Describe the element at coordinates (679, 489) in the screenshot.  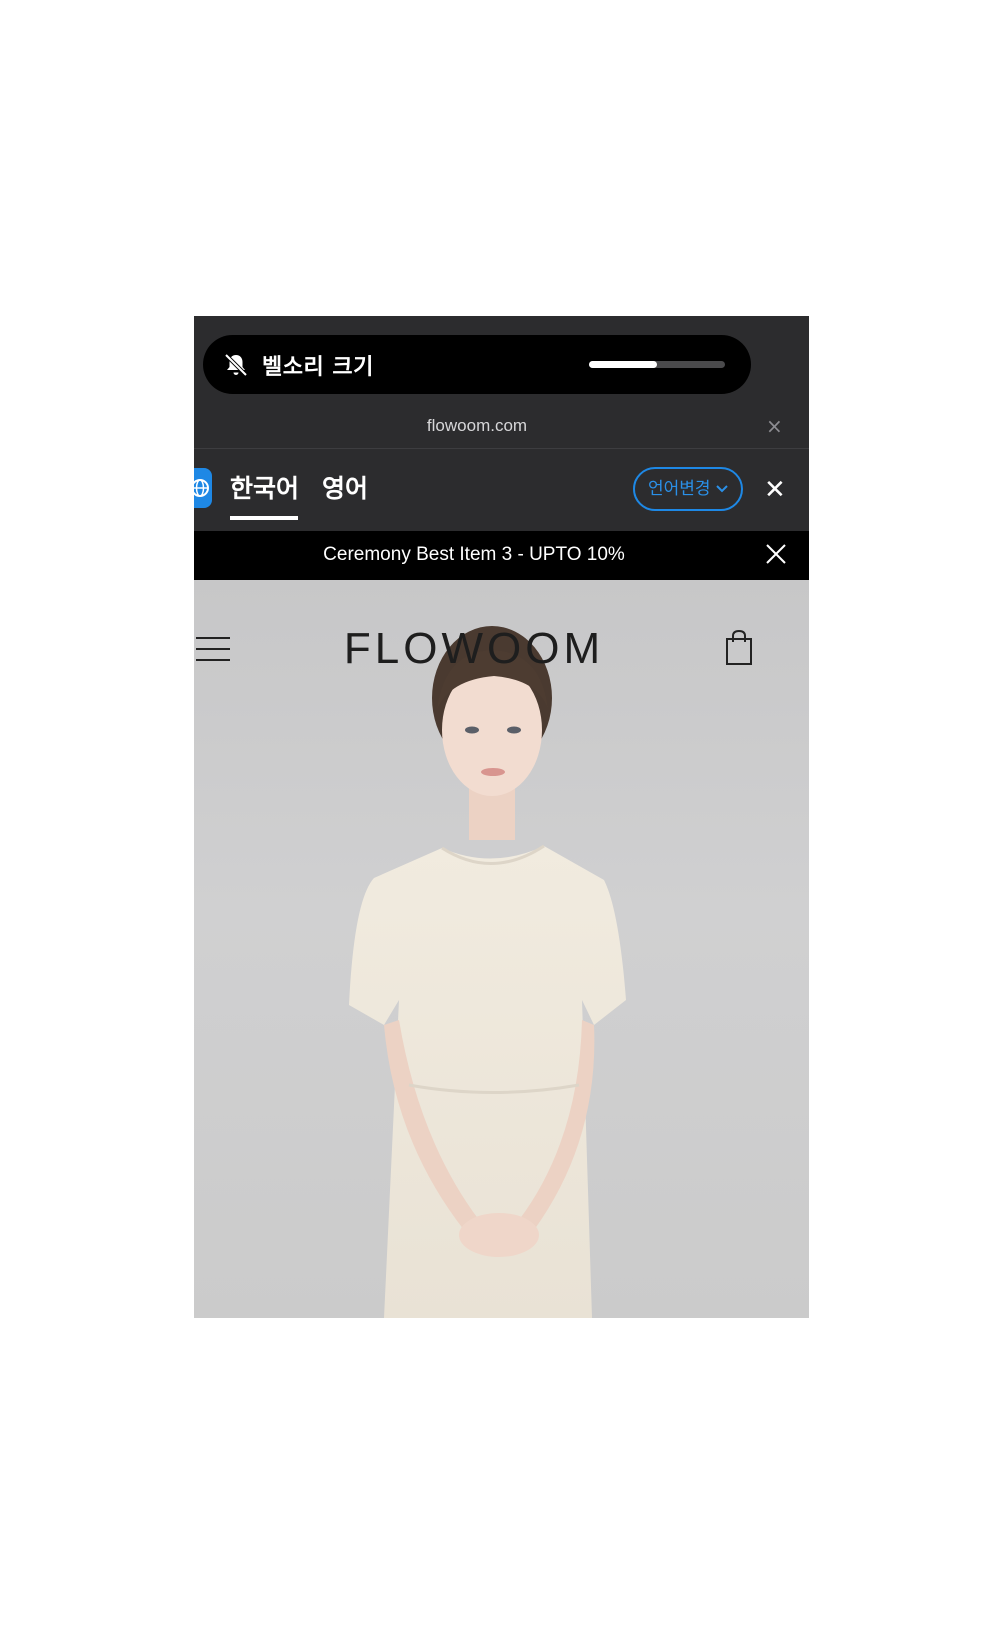
I see `change-language-label: 언어변경` at that location.